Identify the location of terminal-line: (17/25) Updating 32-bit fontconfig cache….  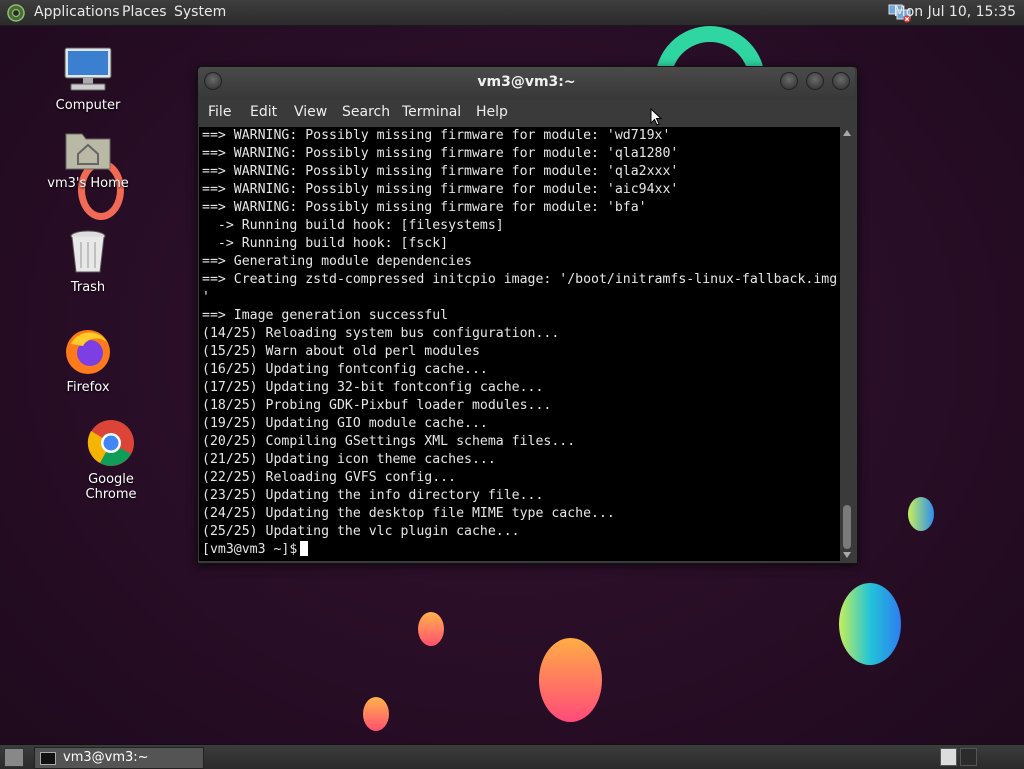
(373, 387).